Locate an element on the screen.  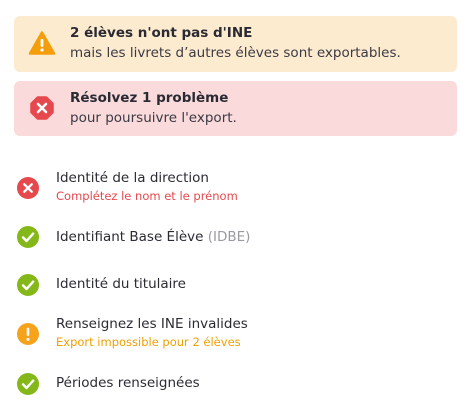
checklist-item-label: Renseignez les INE invalides is located at coordinates (152, 324).